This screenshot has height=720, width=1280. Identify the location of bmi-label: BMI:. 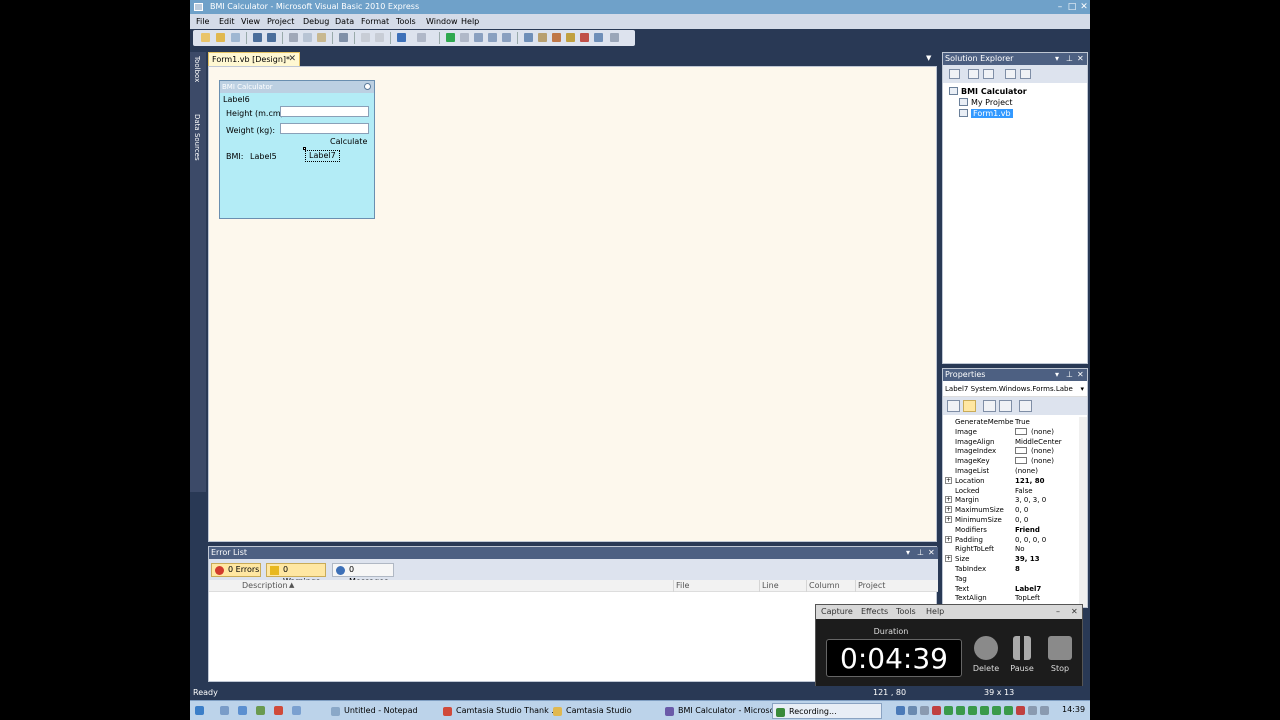
(234, 156).